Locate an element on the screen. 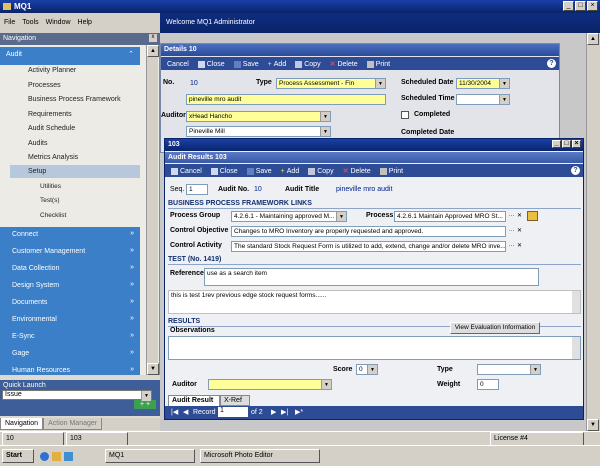 The width and height of the screenshot is (600, 466). menu-window: Window is located at coordinates (58, 26).